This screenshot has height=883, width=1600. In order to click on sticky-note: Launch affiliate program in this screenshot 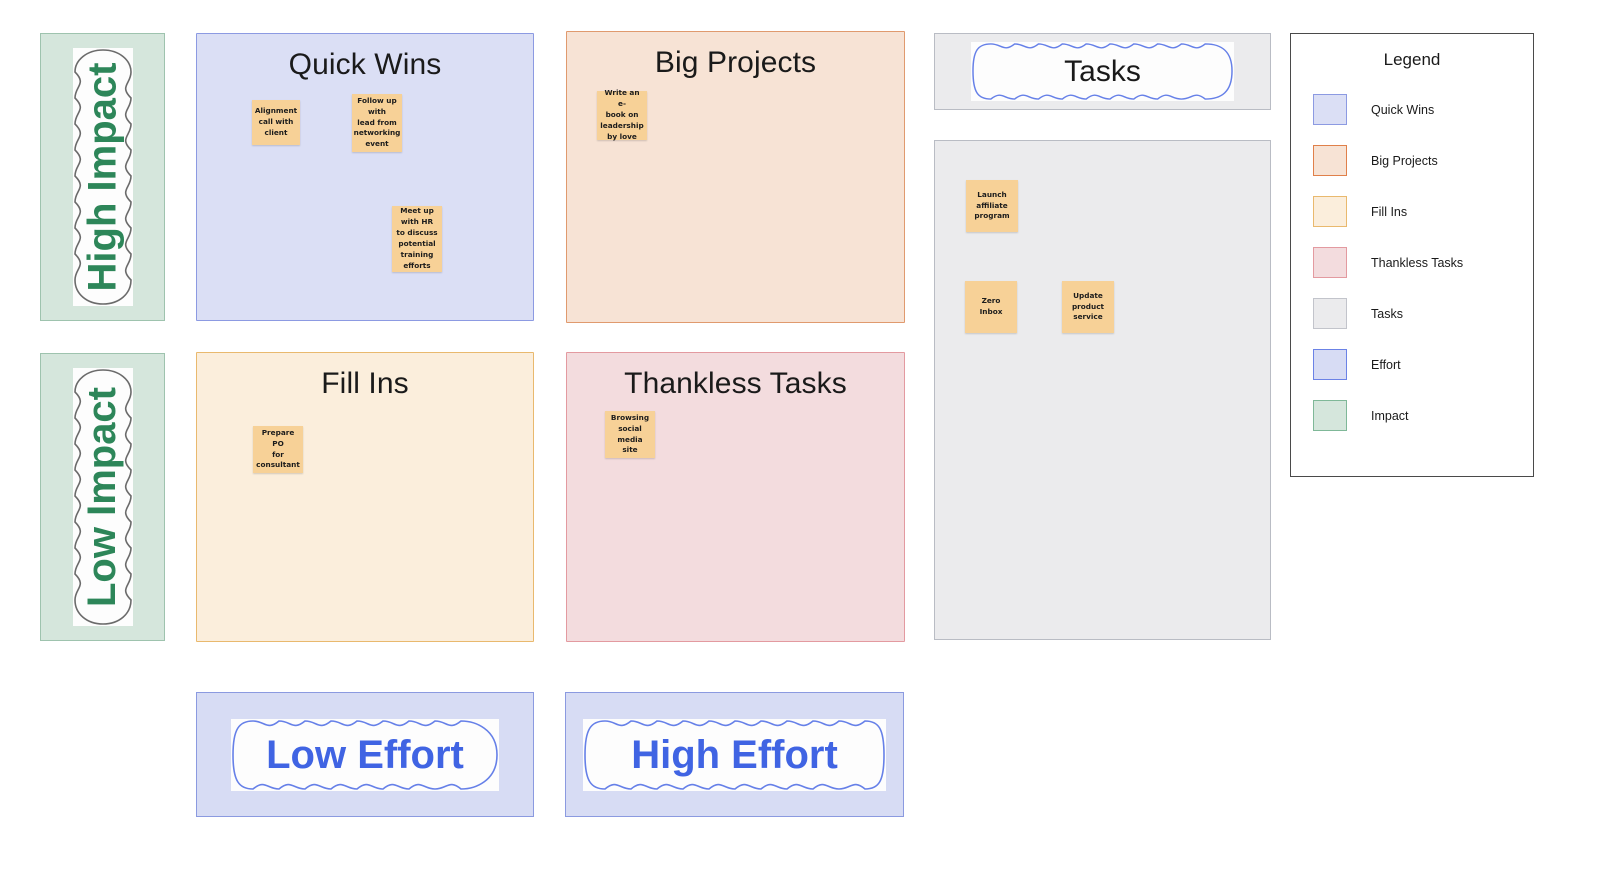, I will do `click(992, 206)`.